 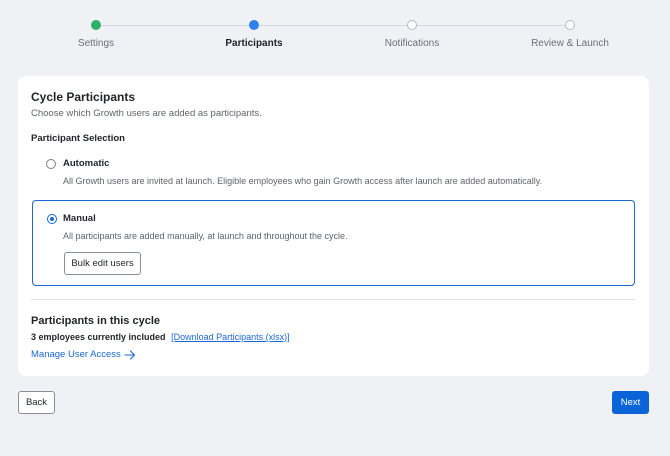 What do you see at coordinates (36, 402) in the screenshot?
I see `back-button: Back` at bounding box center [36, 402].